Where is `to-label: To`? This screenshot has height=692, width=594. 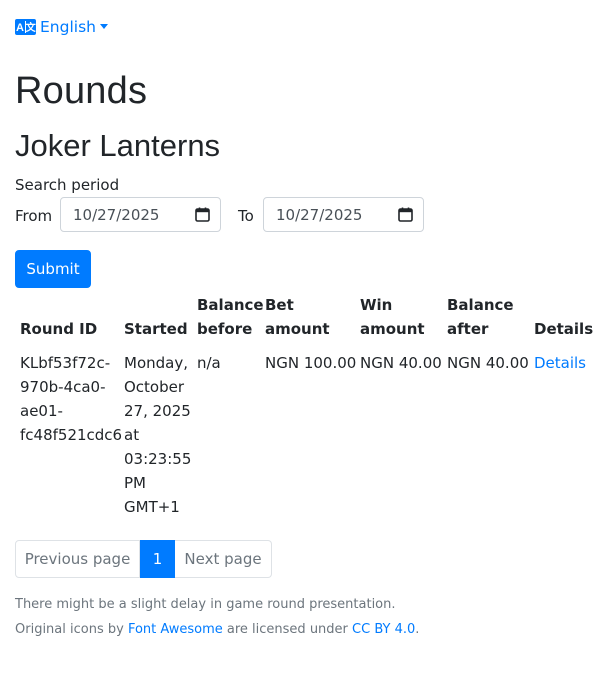
to-label: To is located at coordinates (246, 216).